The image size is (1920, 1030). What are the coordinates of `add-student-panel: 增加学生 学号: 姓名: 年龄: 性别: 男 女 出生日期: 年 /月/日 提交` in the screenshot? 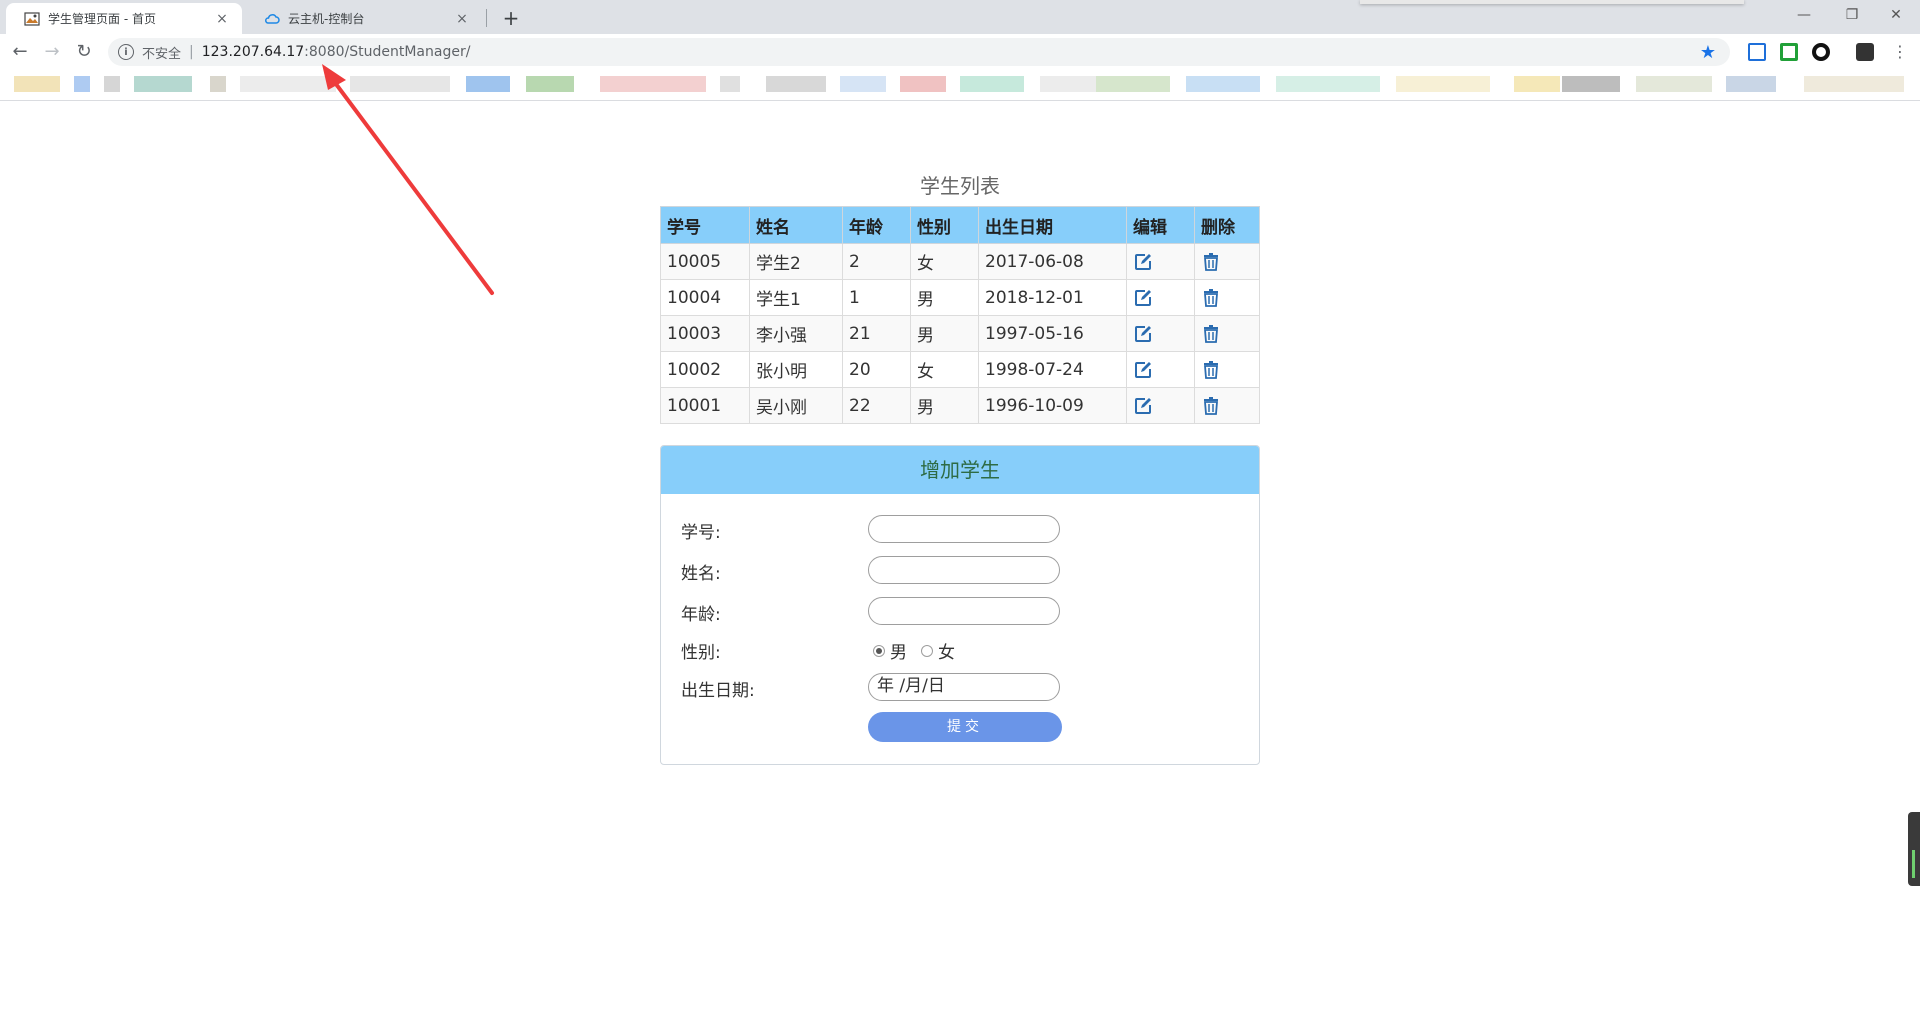 It's located at (960, 605).